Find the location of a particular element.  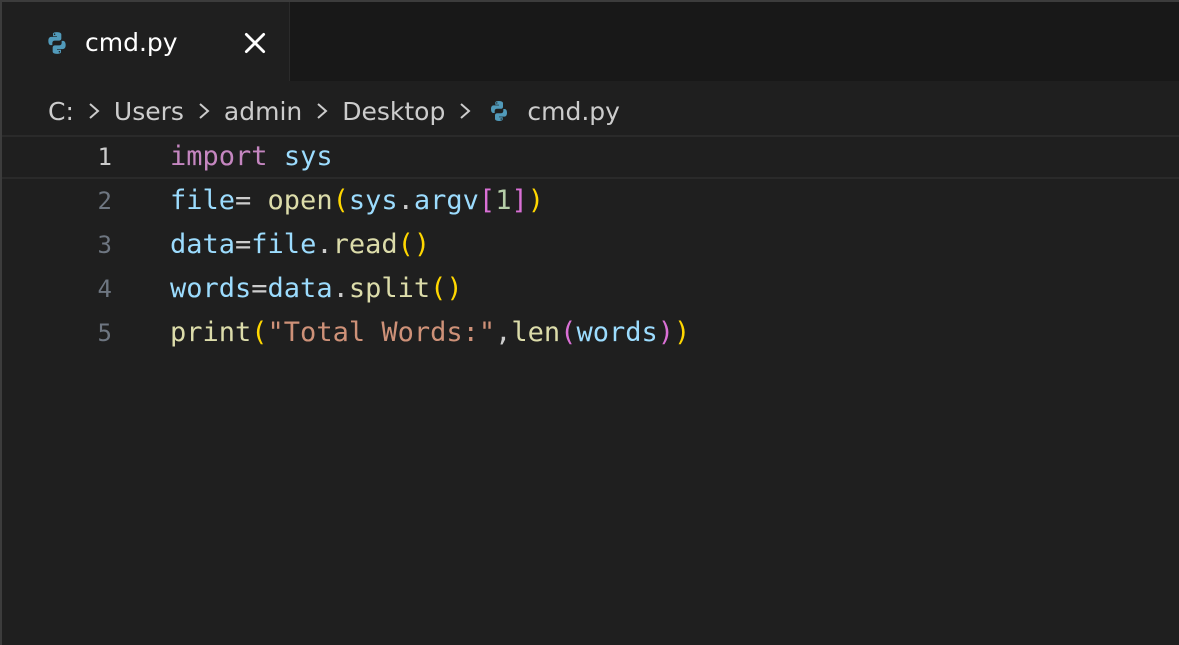

code-text: words=data.split() is located at coordinates (316, 289).